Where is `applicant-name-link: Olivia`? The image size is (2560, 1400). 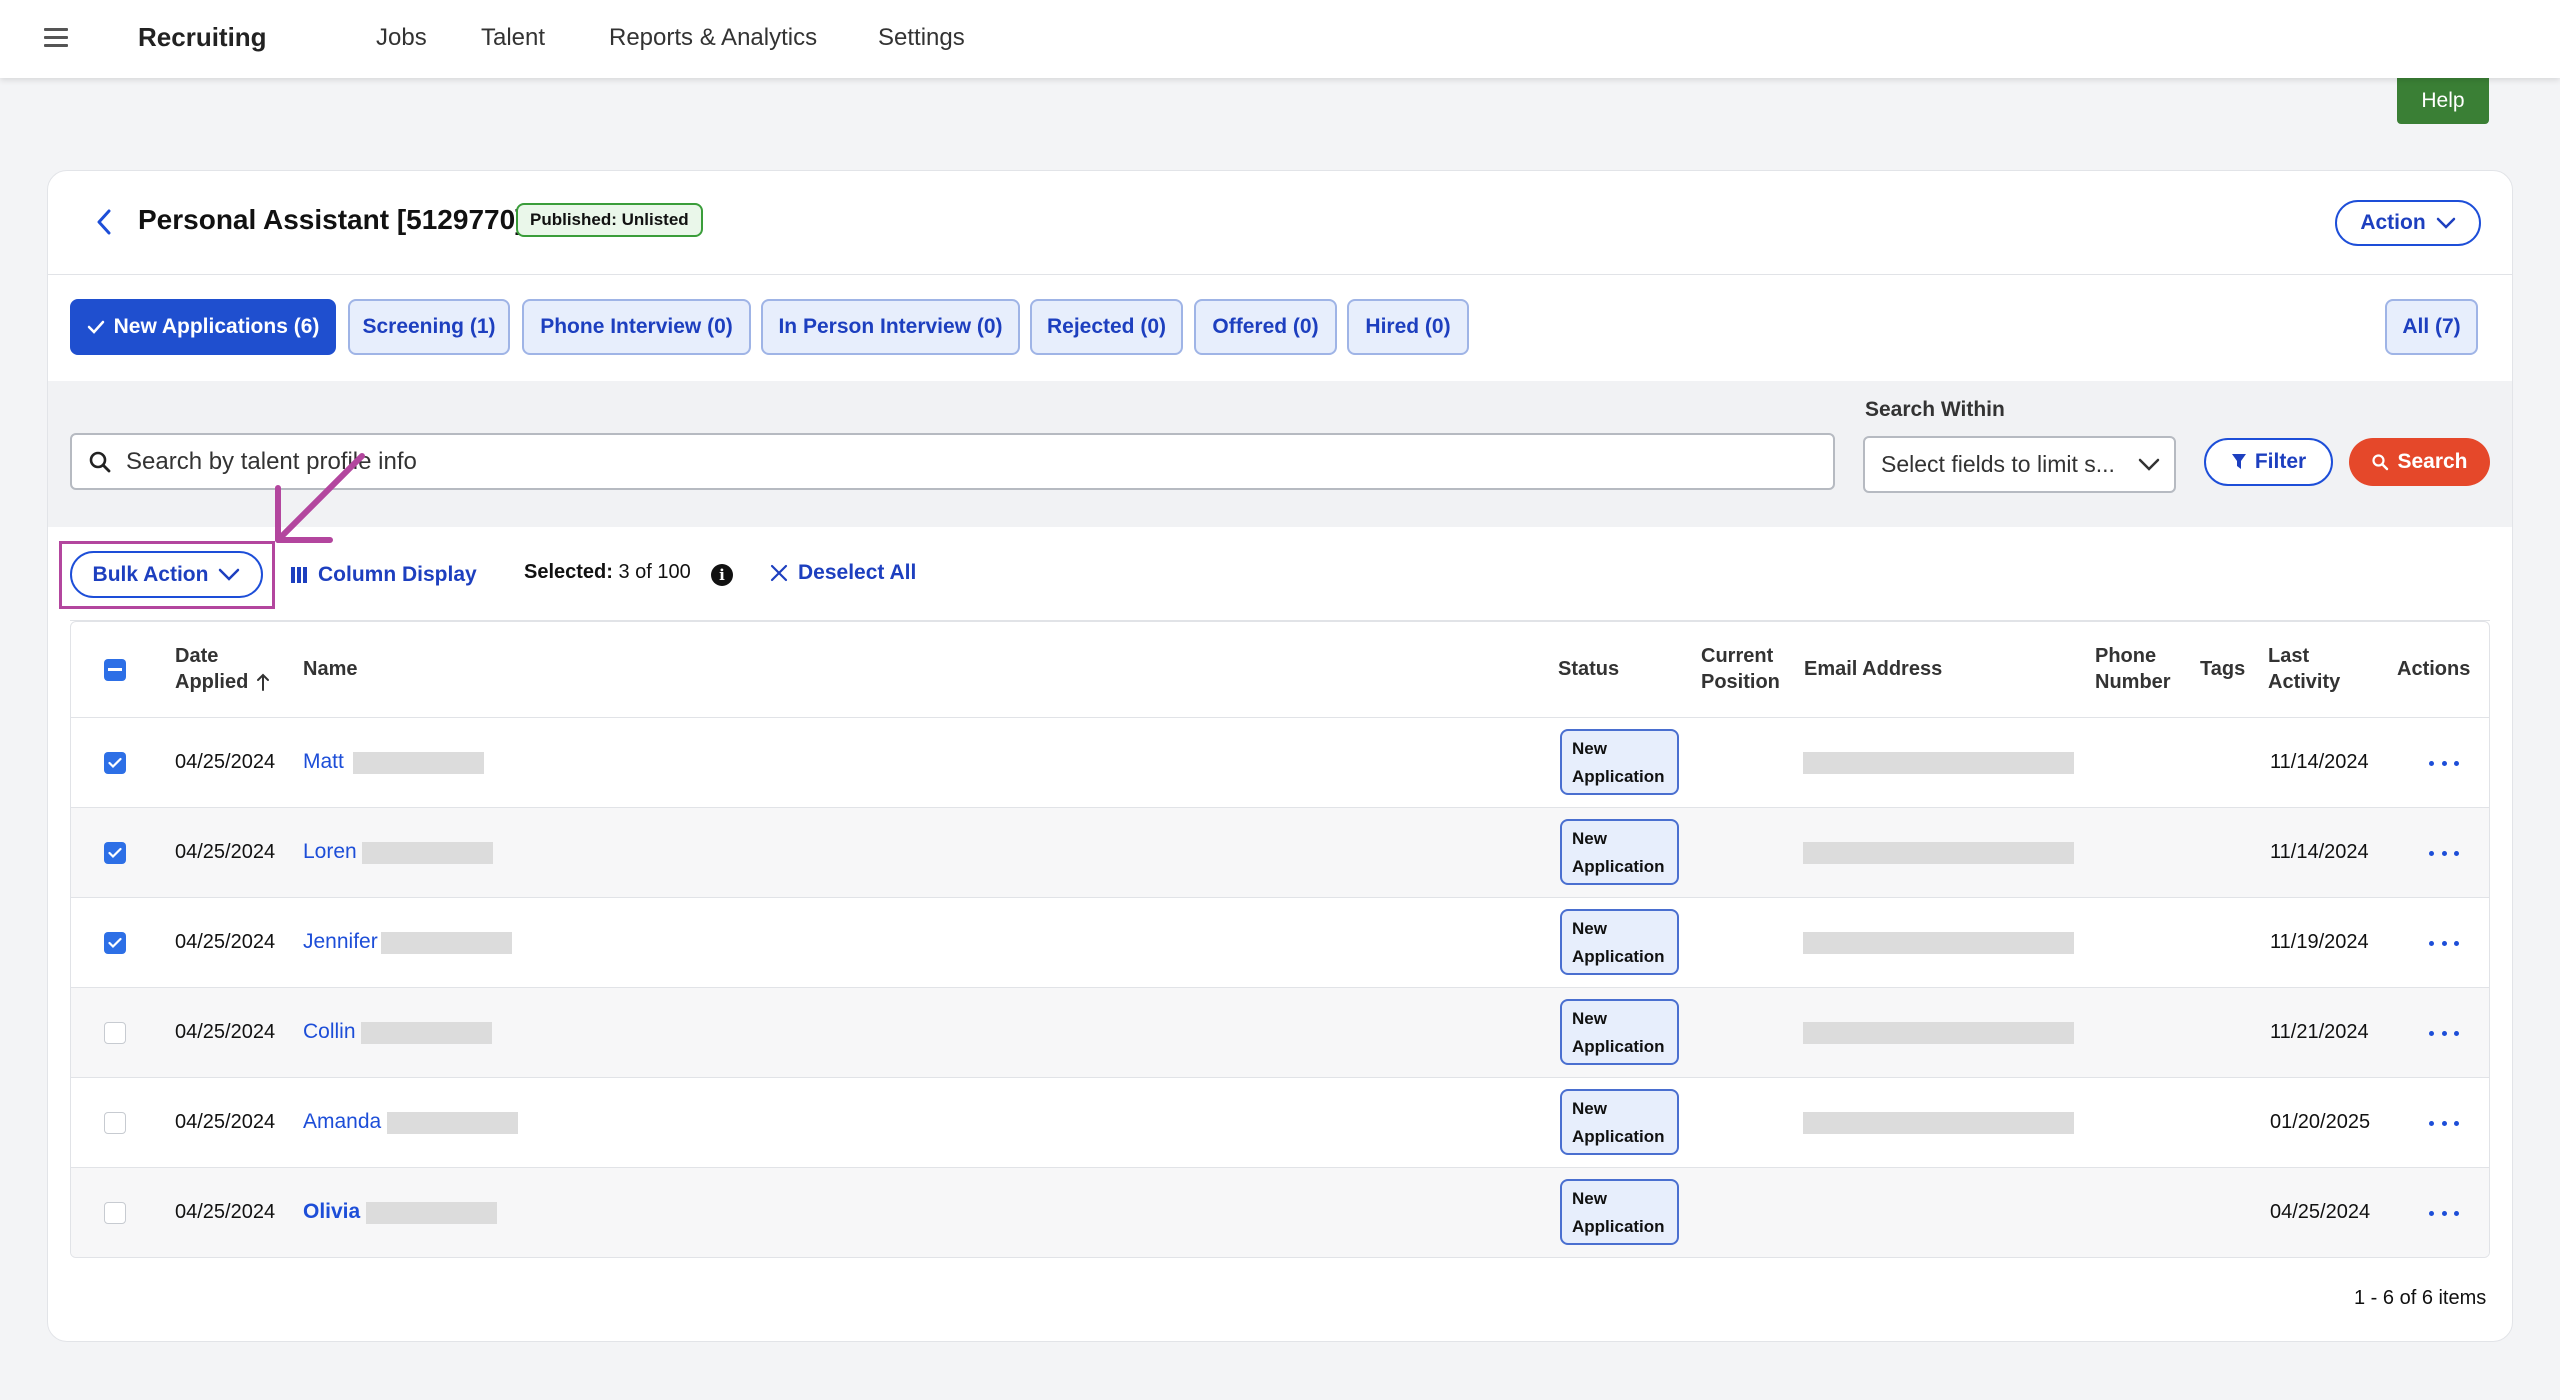
applicant-name-link: Olivia is located at coordinates (331, 1212).